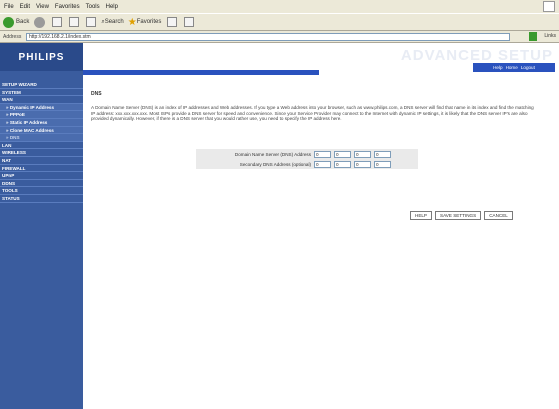 The width and height of the screenshot is (559, 409). Describe the element at coordinates (421, 215) in the screenshot. I see `help-button: HELP` at that location.